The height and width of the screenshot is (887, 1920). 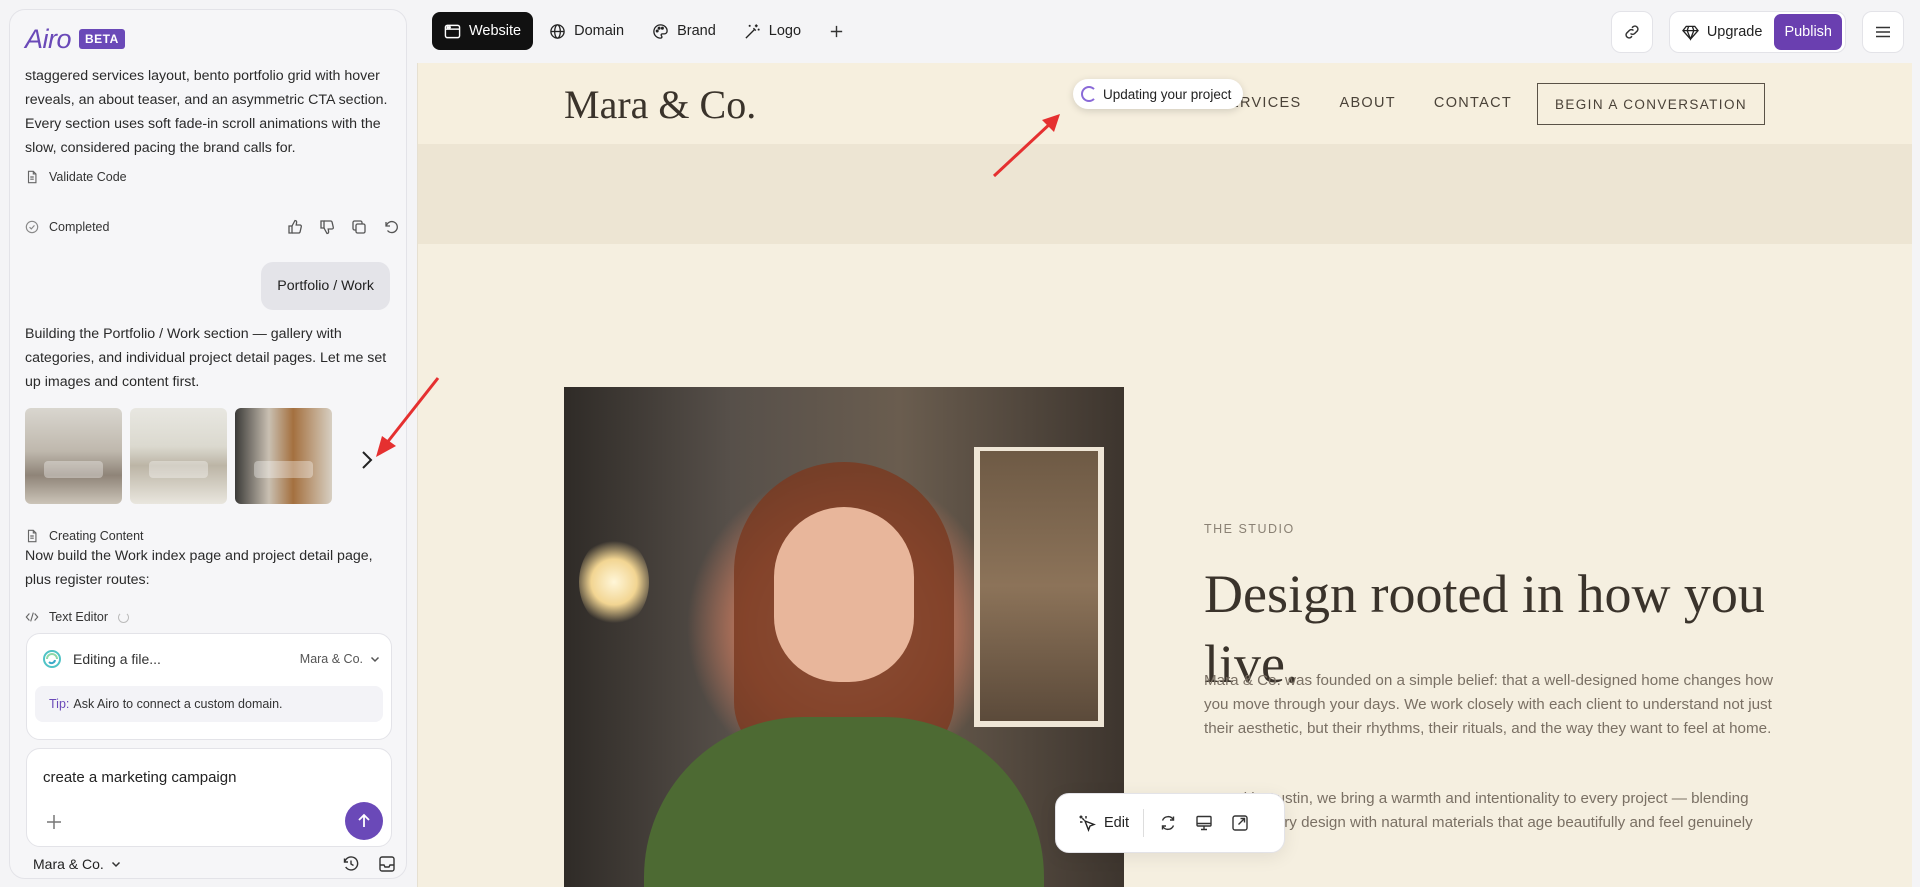 What do you see at coordinates (1808, 32) in the screenshot?
I see `publish-button: Publish` at bounding box center [1808, 32].